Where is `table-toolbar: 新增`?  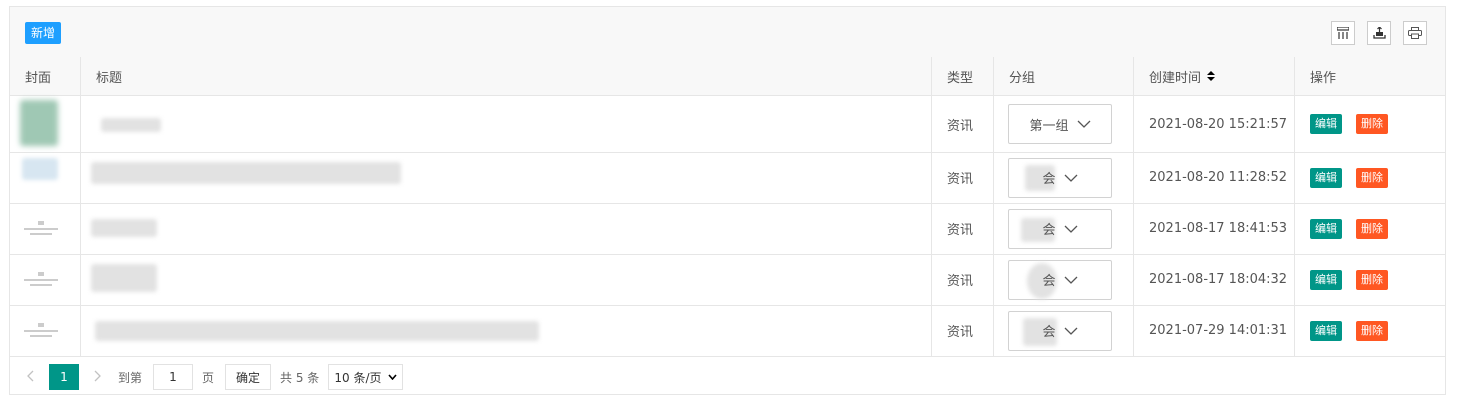 table-toolbar: 新增 is located at coordinates (727, 32).